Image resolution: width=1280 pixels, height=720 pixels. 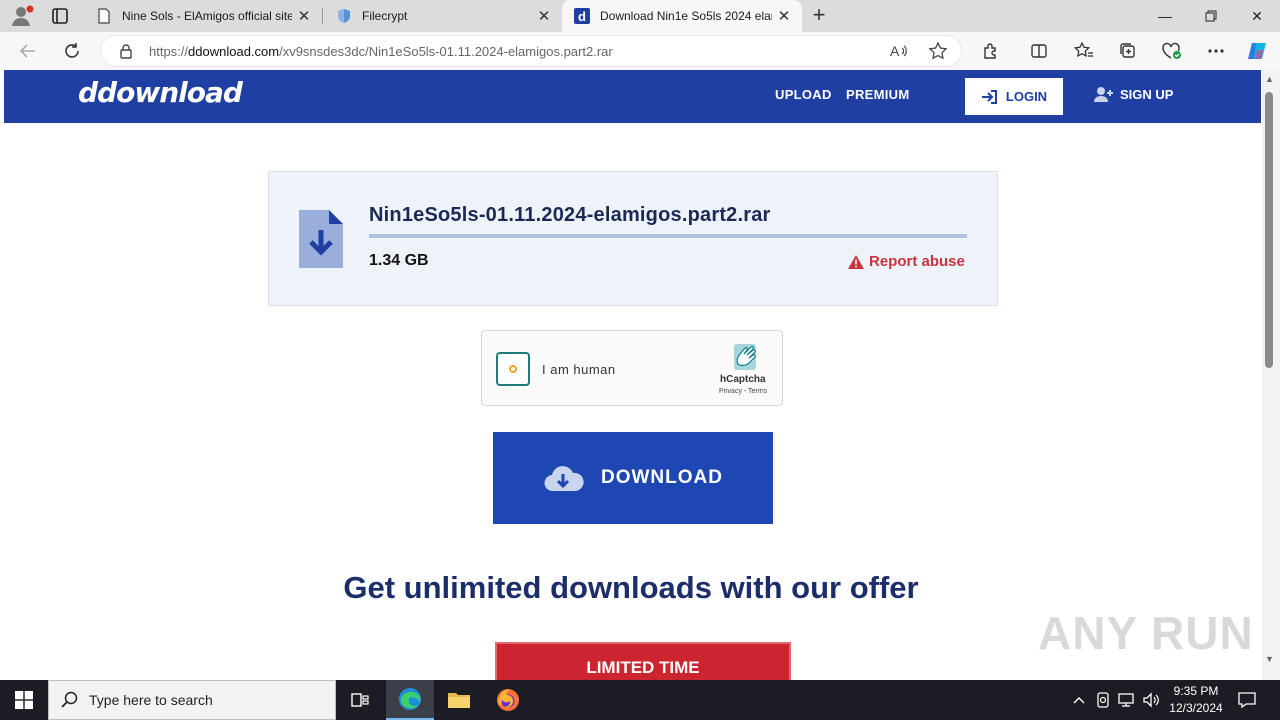 I want to click on shield-icon, so click(x=344, y=16).